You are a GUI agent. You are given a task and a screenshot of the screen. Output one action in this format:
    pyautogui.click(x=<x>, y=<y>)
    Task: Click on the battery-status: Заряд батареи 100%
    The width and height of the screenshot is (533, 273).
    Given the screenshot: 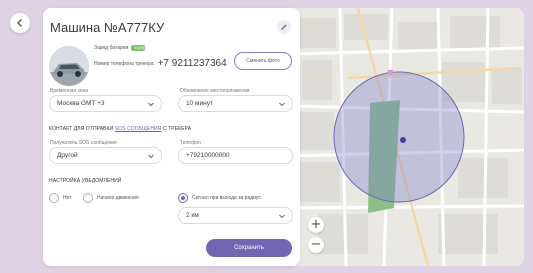 What is the action you would take?
    pyautogui.click(x=120, y=48)
    